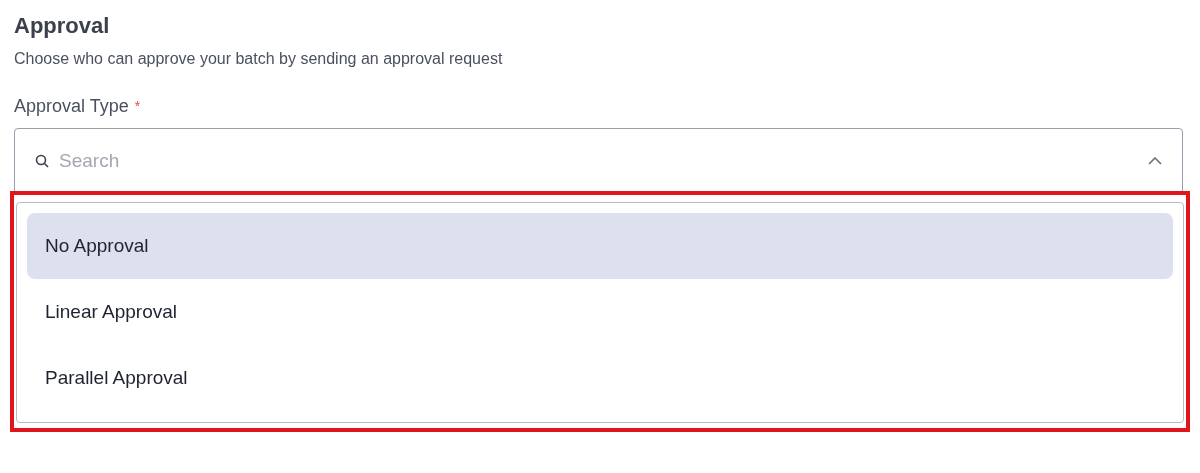  What do you see at coordinates (137, 106) in the screenshot?
I see `required-mark: *` at bounding box center [137, 106].